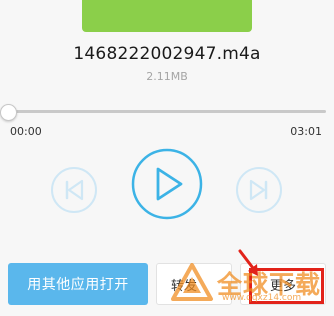  I want to click on next-button, so click(259, 190).